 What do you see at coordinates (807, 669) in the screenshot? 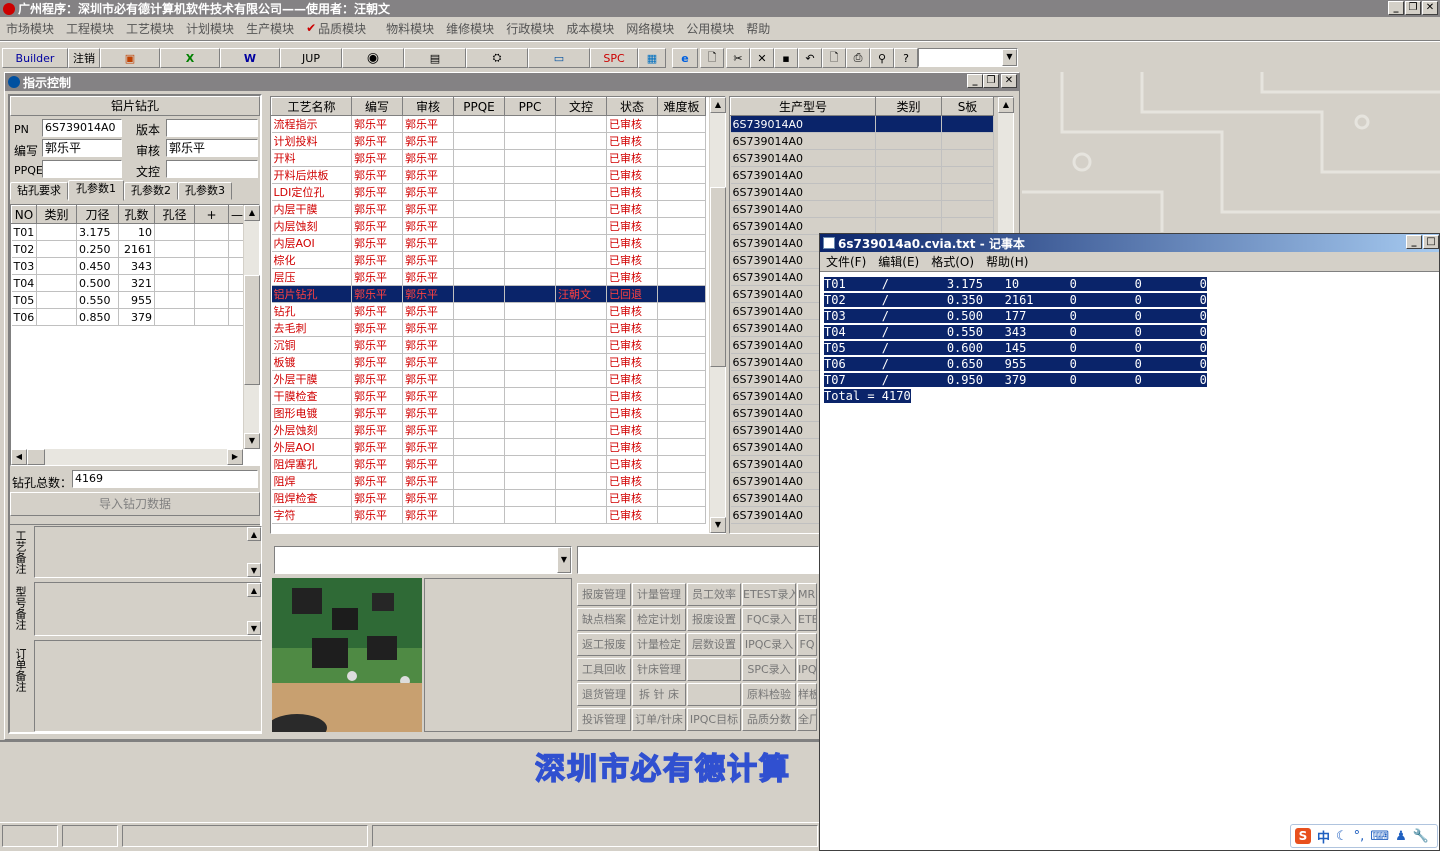
I see `module-button: IPQ` at bounding box center [807, 669].